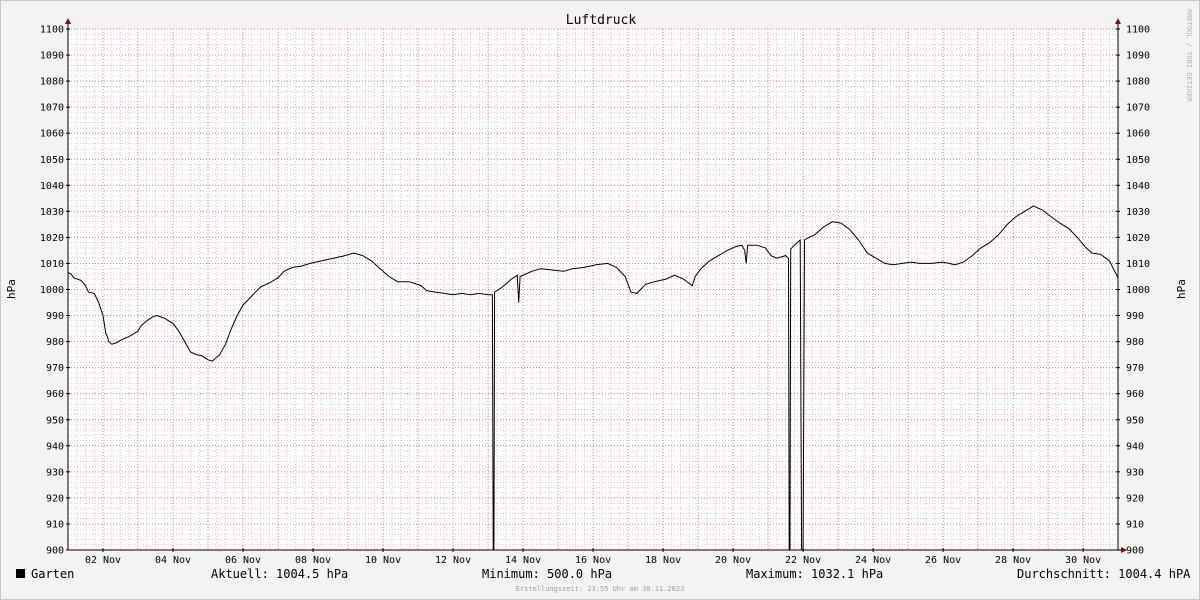  Describe the element at coordinates (55, 342) in the screenshot. I see `y-tick-label-left: 980` at that location.